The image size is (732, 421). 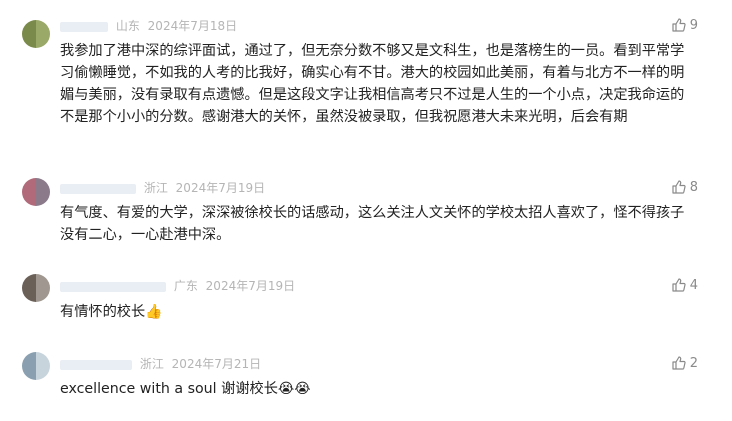 I want to click on comment-meta: 广东 2024年7月19日, so click(x=177, y=286).